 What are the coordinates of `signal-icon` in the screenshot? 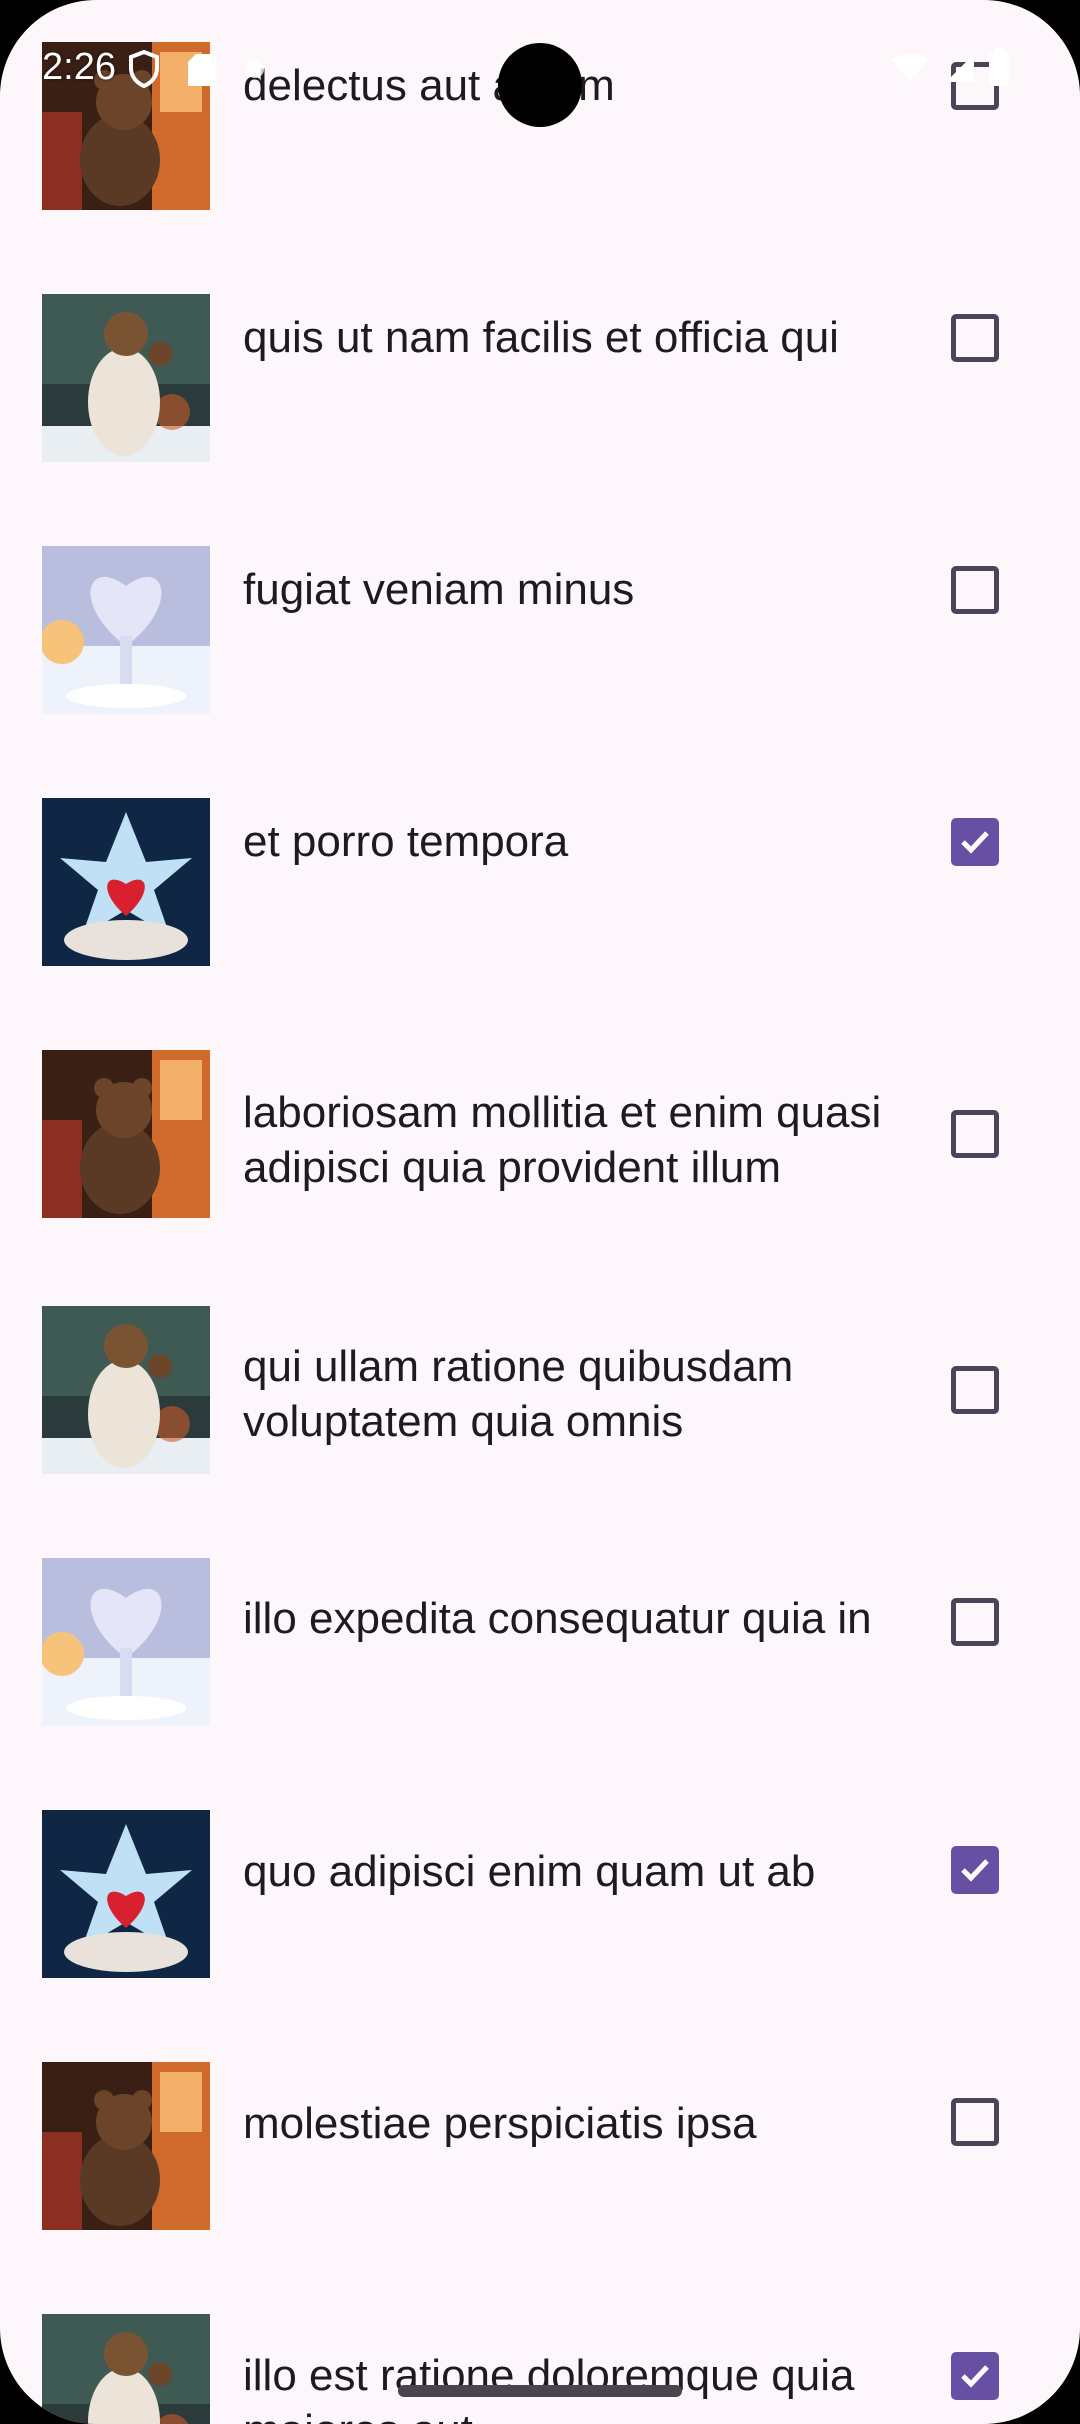 It's located at (960, 68).